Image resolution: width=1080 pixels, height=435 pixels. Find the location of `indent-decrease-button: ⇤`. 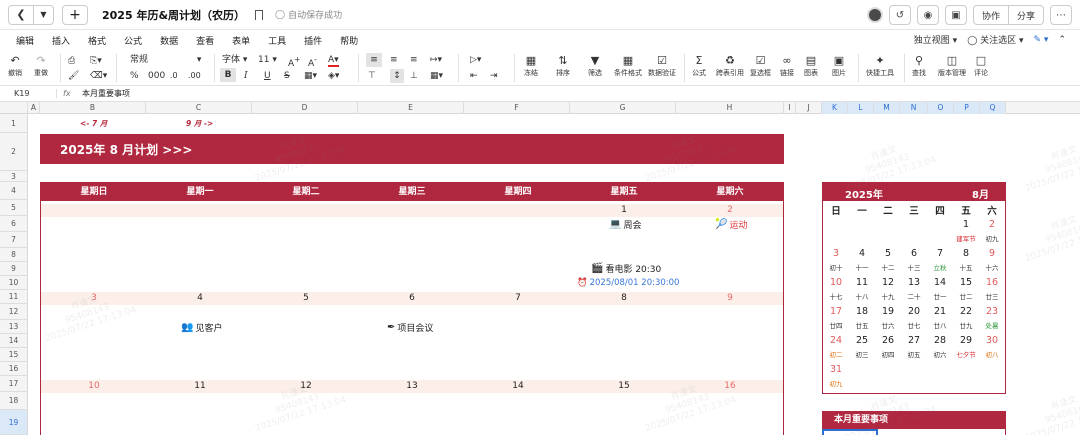

indent-decrease-button: ⇤ is located at coordinates (474, 76).